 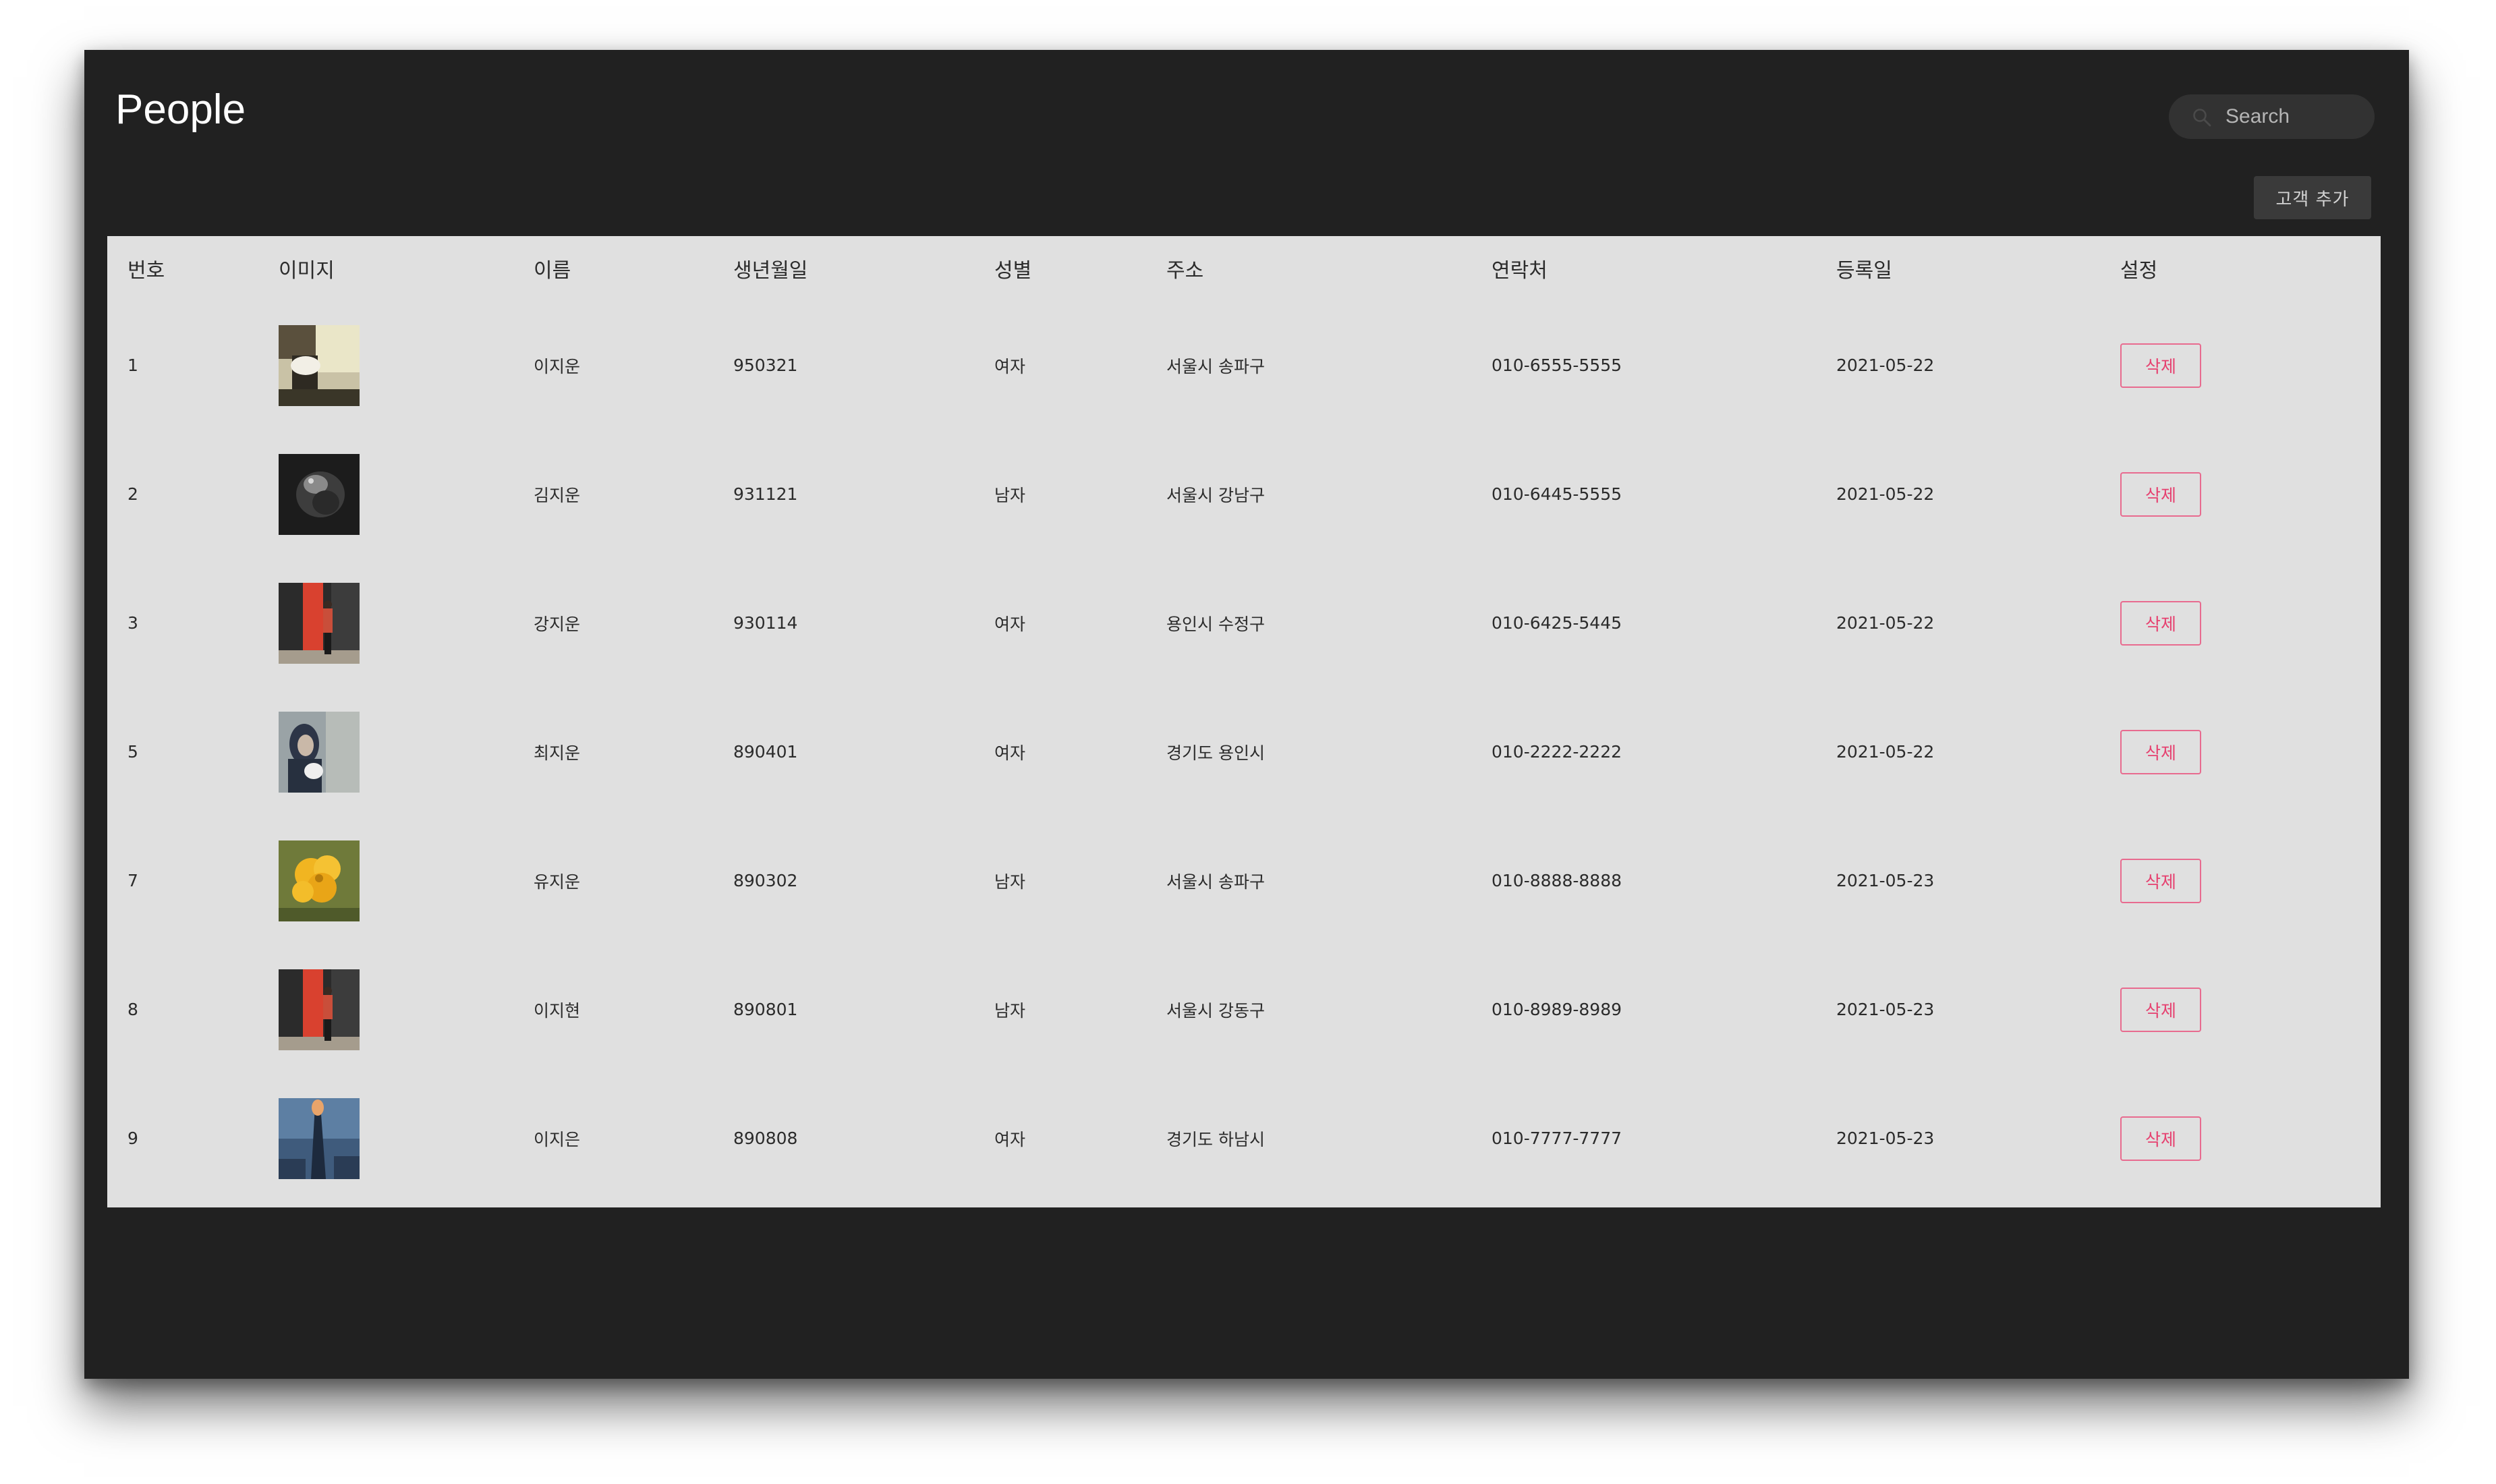 I want to click on search-box, so click(x=2272, y=117).